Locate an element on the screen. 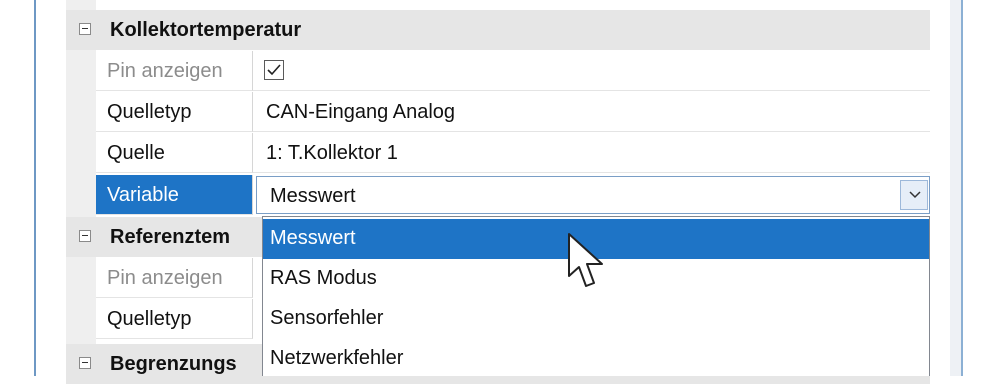 Image resolution: width=992 pixels, height=384 pixels. checkmark-icon is located at coordinates (274, 70).